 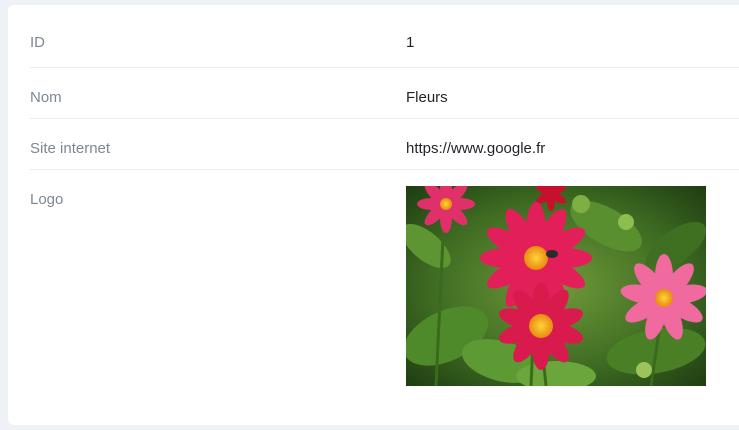 I want to click on detail-row-nom: Nom Fleurs, so click(x=384, y=93).